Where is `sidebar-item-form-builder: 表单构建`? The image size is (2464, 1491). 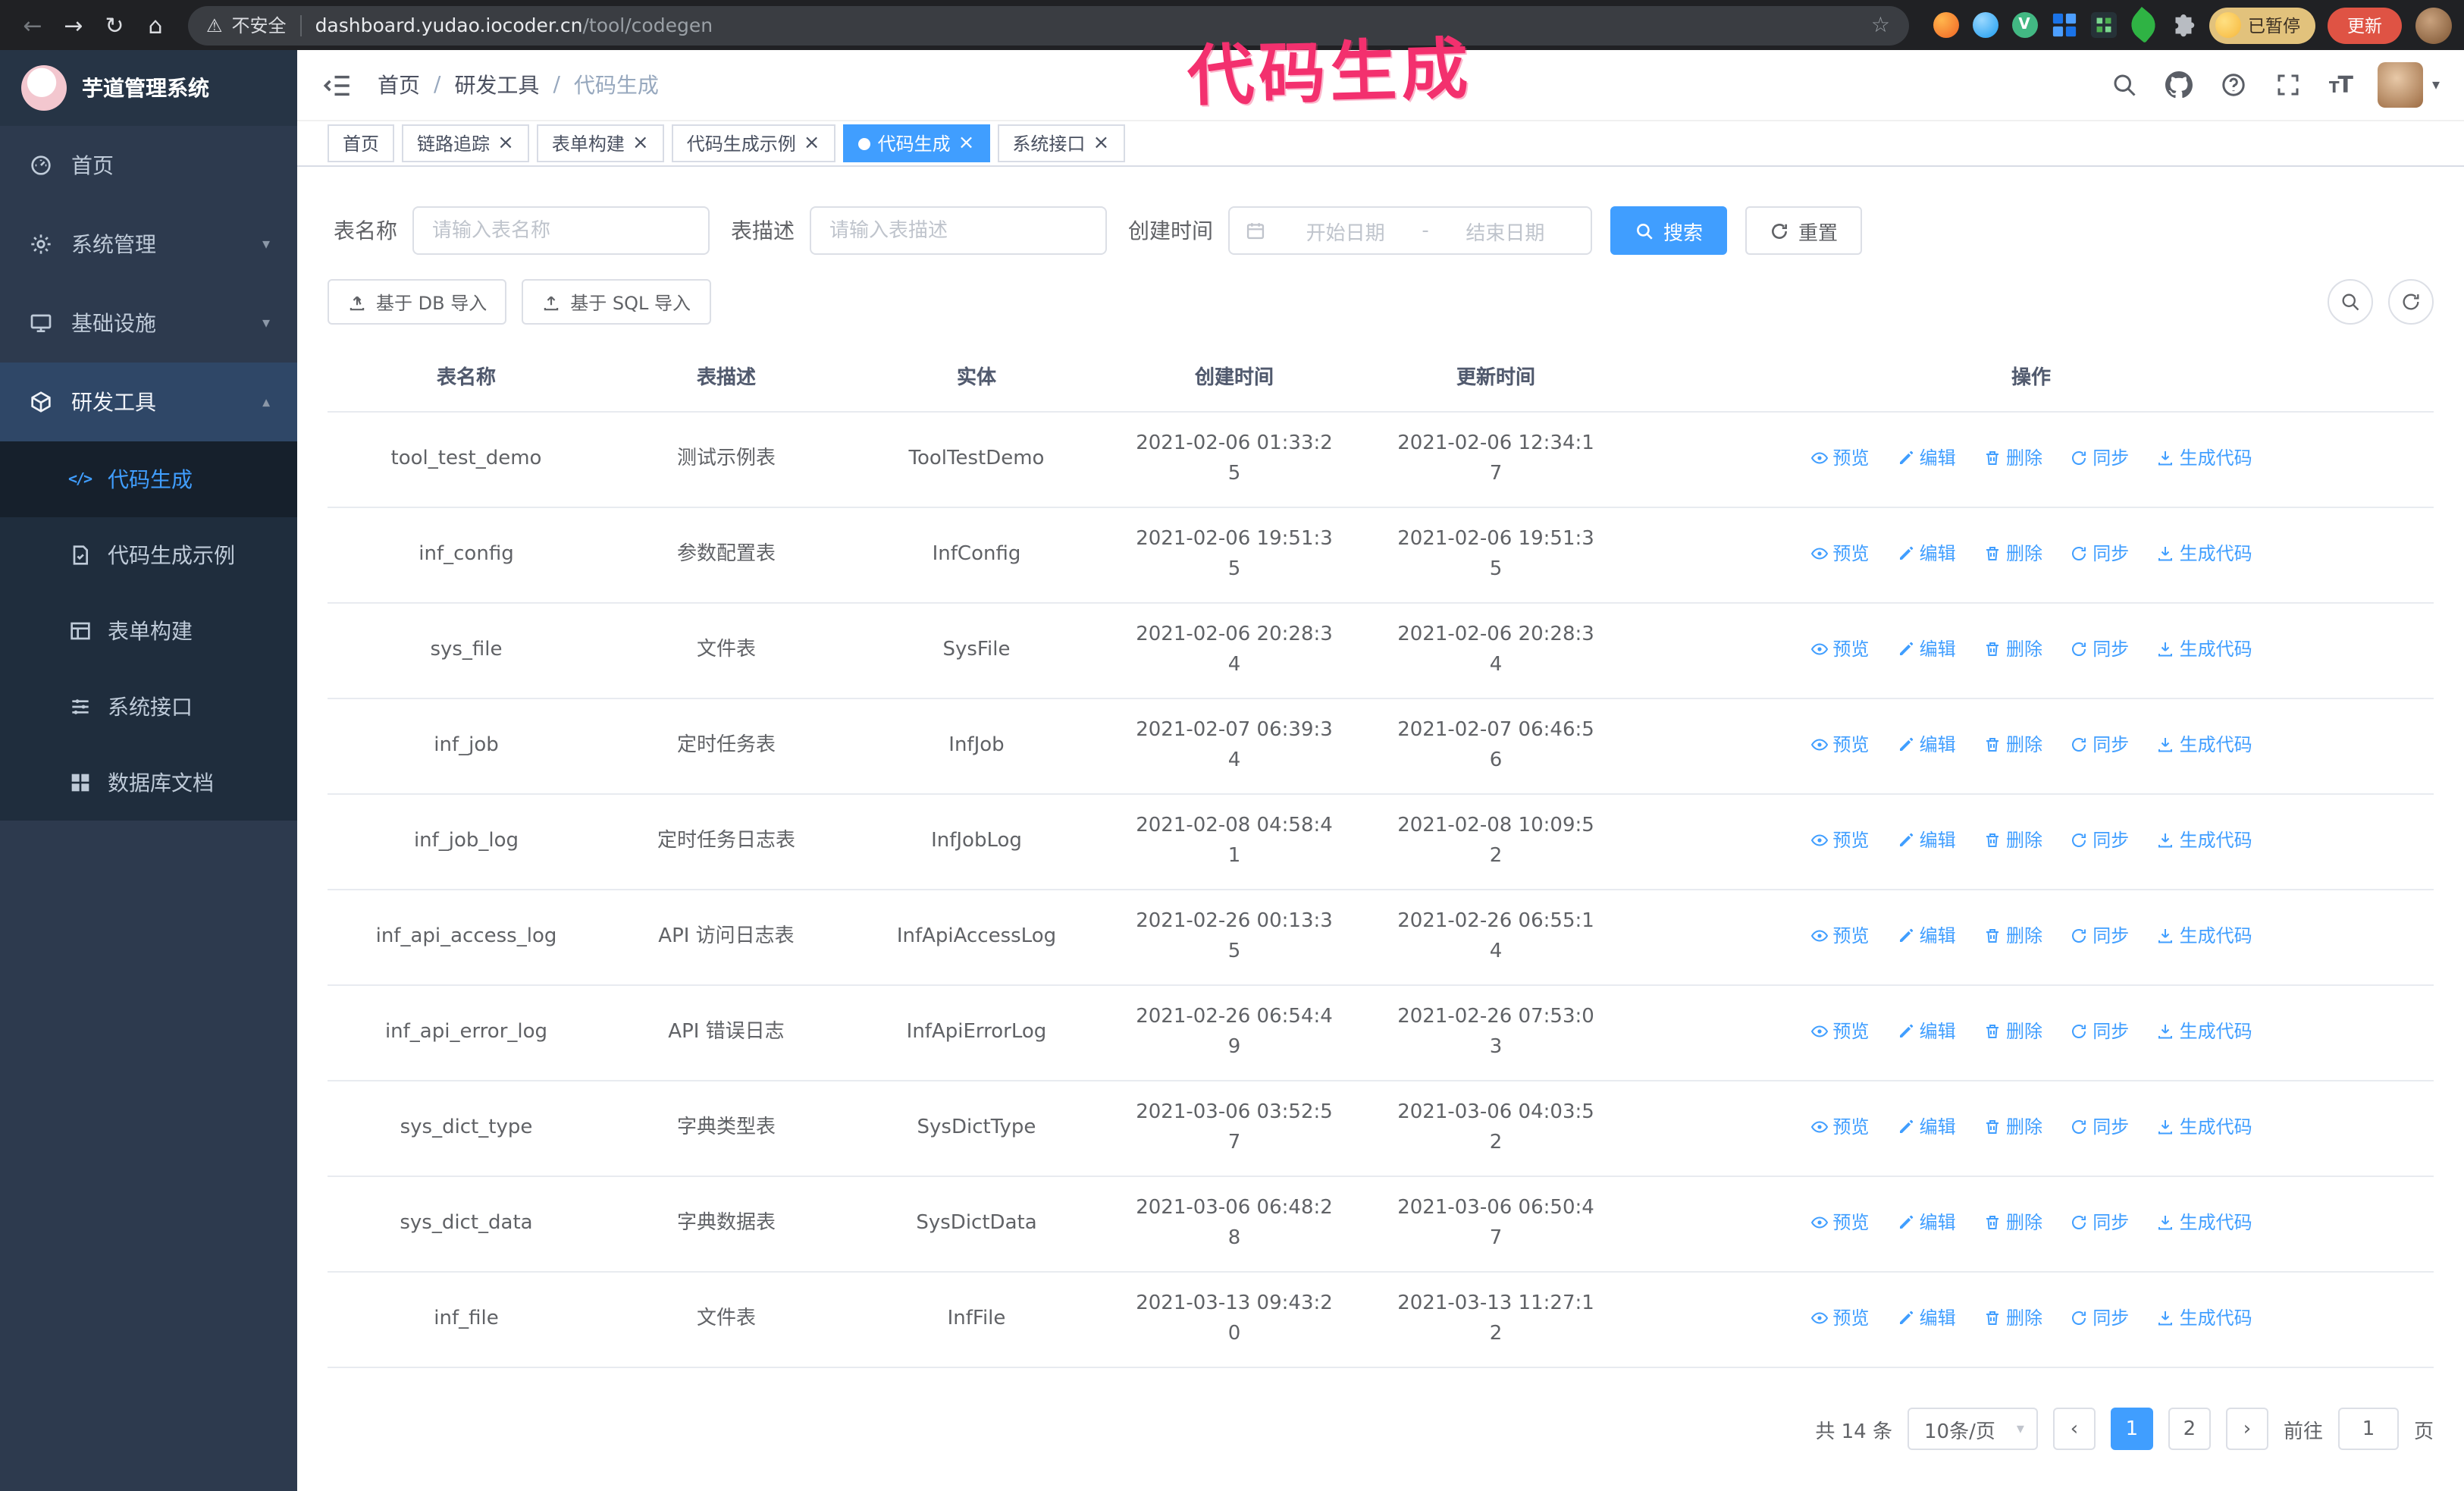 sidebar-item-form-builder: 表单构建 is located at coordinates (148, 631).